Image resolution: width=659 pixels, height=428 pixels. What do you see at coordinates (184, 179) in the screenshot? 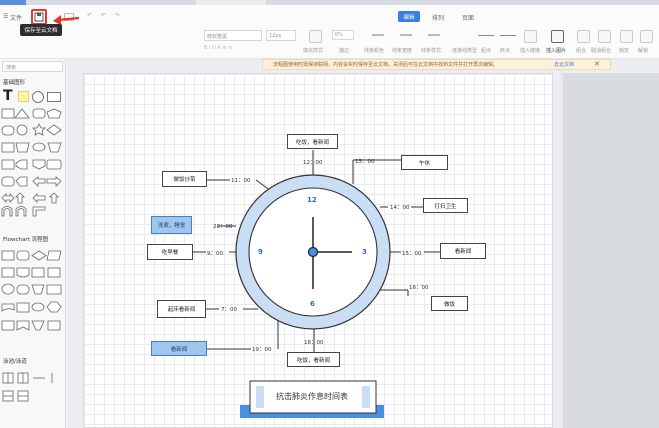
I see `activity-box-11: 做饭炒菜` at bounding box center [184, 179].